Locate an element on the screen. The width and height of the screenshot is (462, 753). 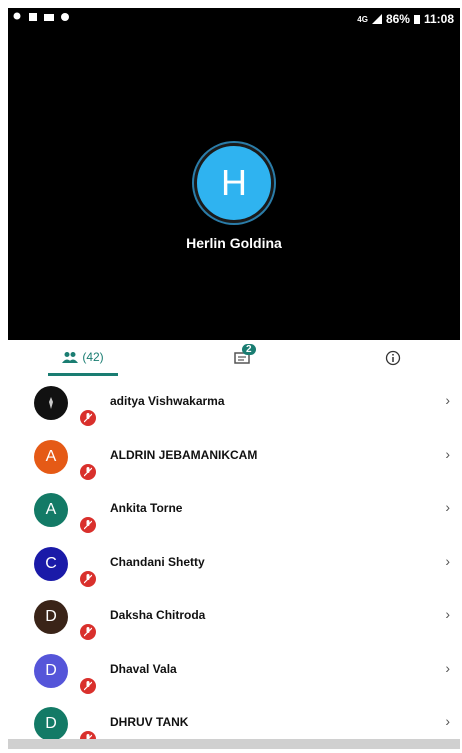
host-panel: H Herlin Goldina is located at coordinates (234, 197).